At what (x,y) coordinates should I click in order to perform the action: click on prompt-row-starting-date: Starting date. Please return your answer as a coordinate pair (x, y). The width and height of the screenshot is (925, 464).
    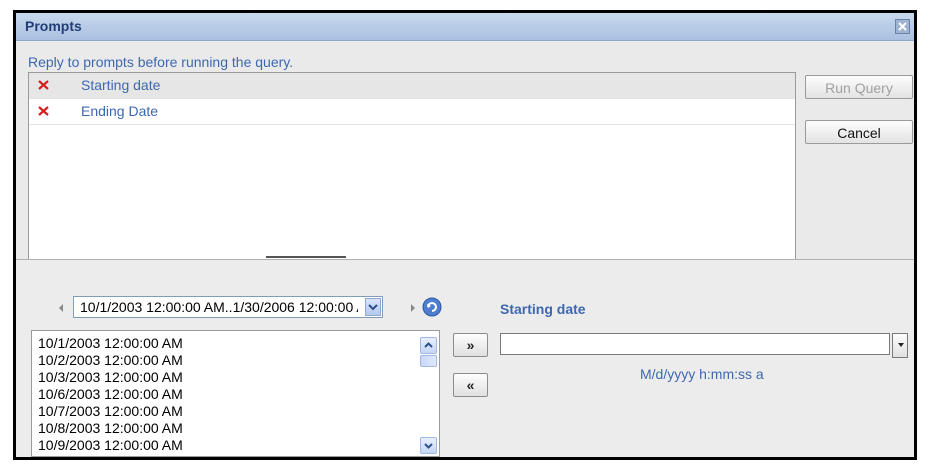
    Looking at the image, I should click on (412, 86).